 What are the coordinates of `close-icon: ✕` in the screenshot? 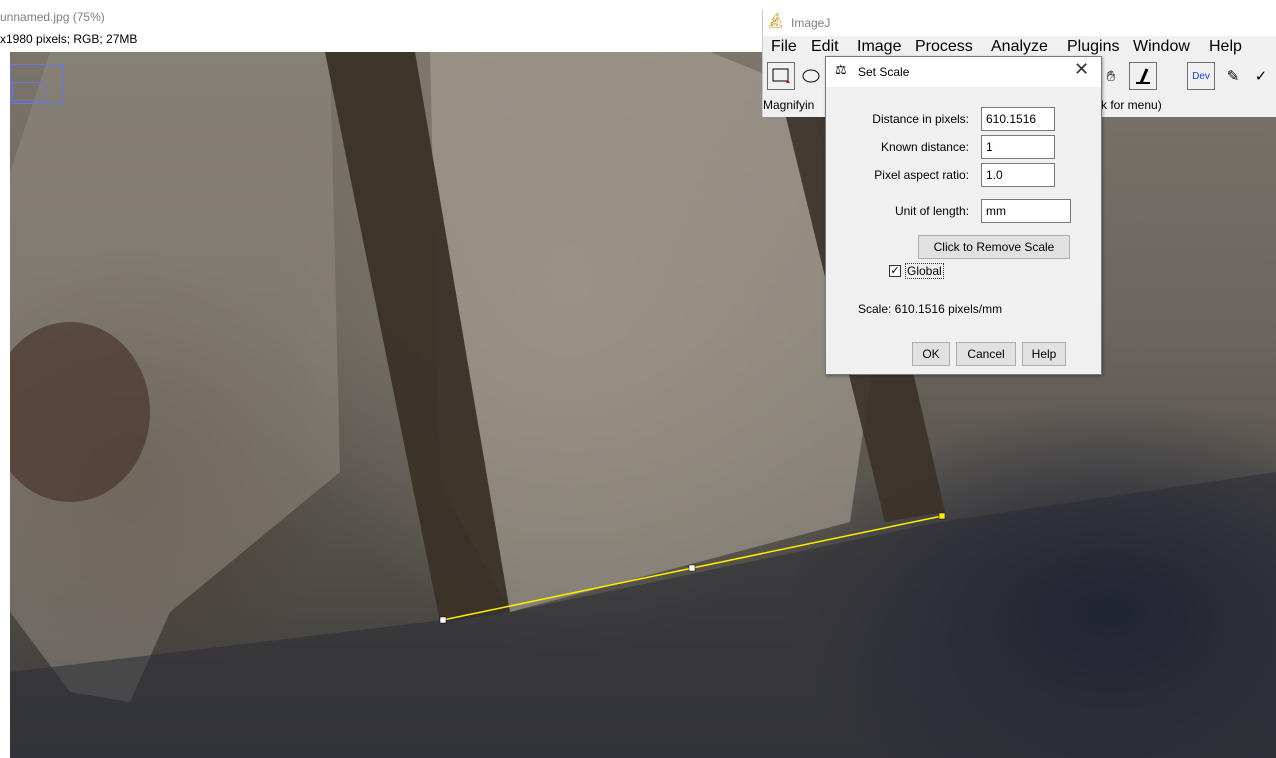 It's located at (1081, 69).